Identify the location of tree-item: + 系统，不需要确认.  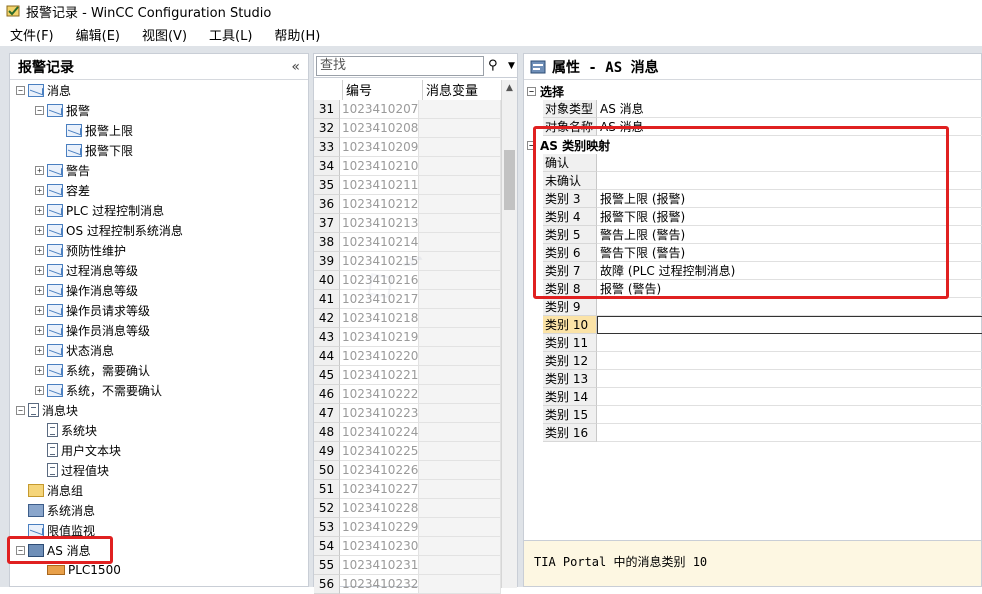
(98, 390).